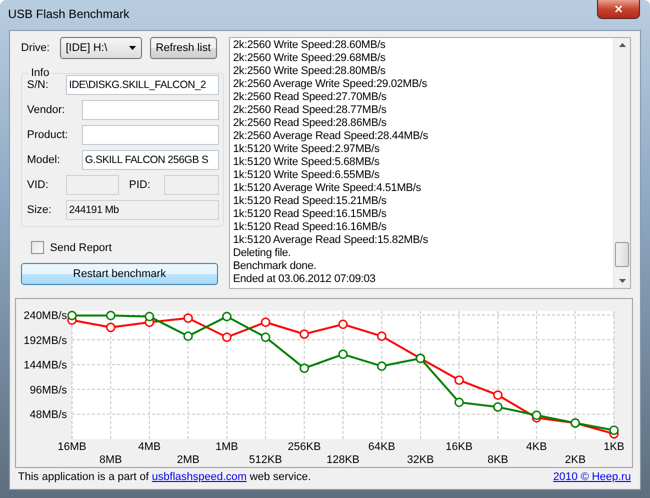  Describe the element at coordinates (331, 240) in the screenshot. I see `log-line: 1k:5120 Average Read Speed:15.82MB/s` at that location.